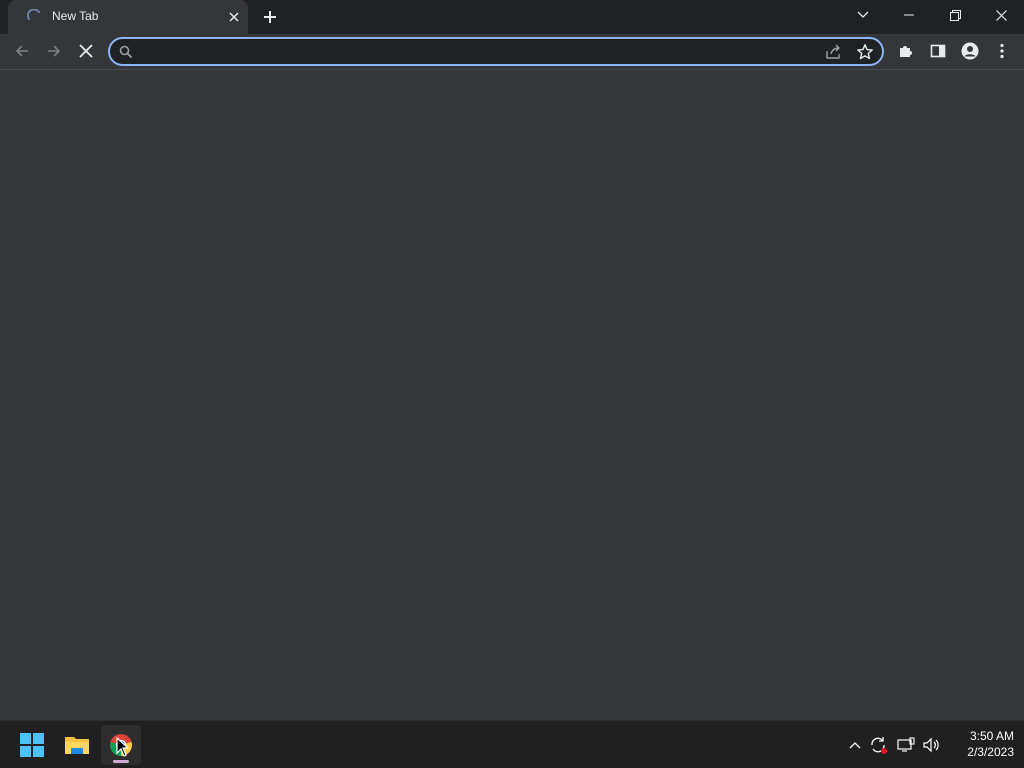  I want to click on share-icon, so click(833, 52).